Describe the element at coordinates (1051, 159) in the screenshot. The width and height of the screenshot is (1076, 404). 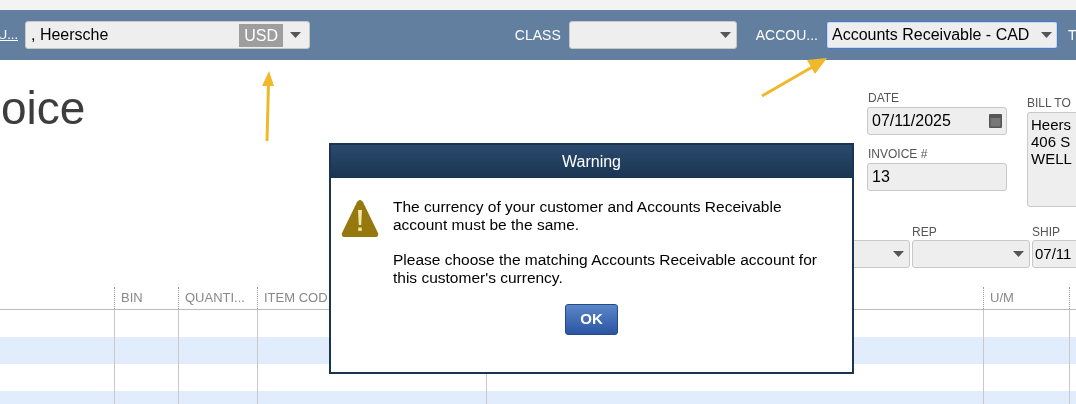
I see `bill-to-field: Heers 406 S WELL` at that location.